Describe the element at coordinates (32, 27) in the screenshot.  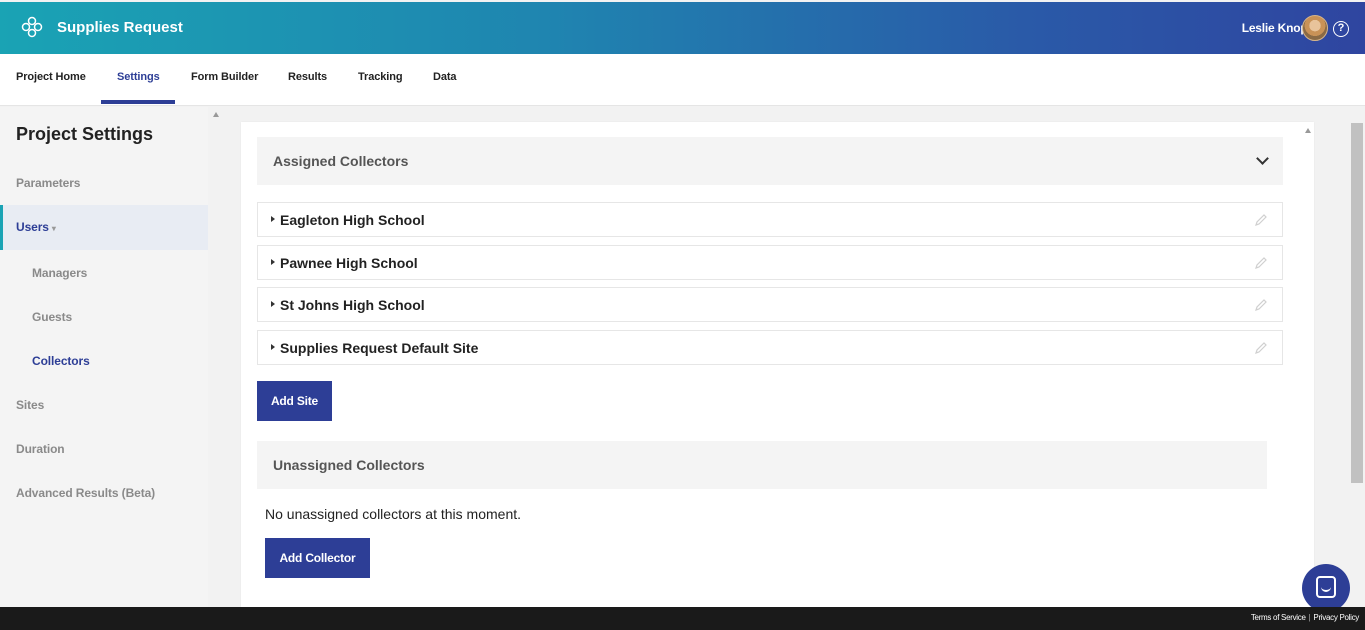
I see `app-logo-icon` at that location.